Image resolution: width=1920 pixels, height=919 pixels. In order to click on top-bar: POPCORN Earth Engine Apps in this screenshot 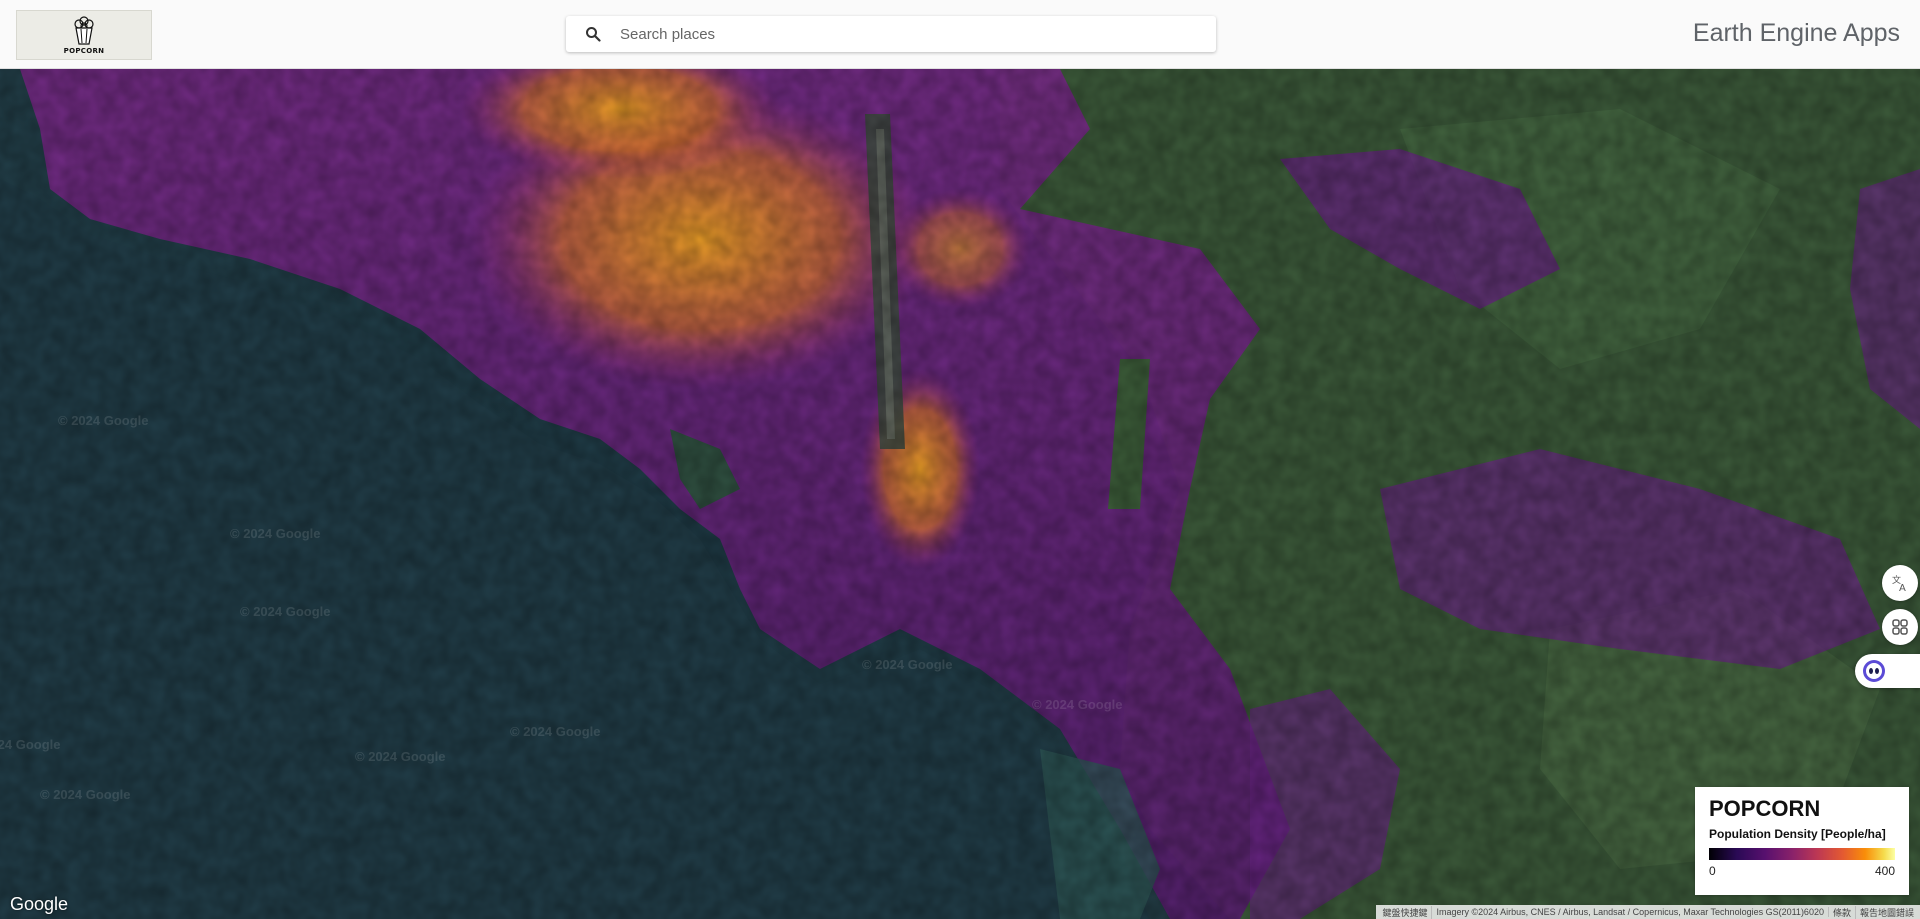, I will do `click(960, 34)`.